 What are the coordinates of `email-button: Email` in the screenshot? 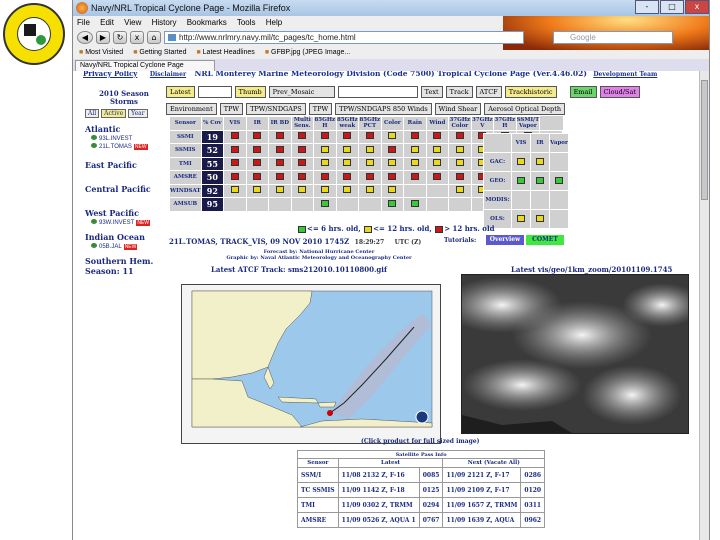 It's located at (583, 92).